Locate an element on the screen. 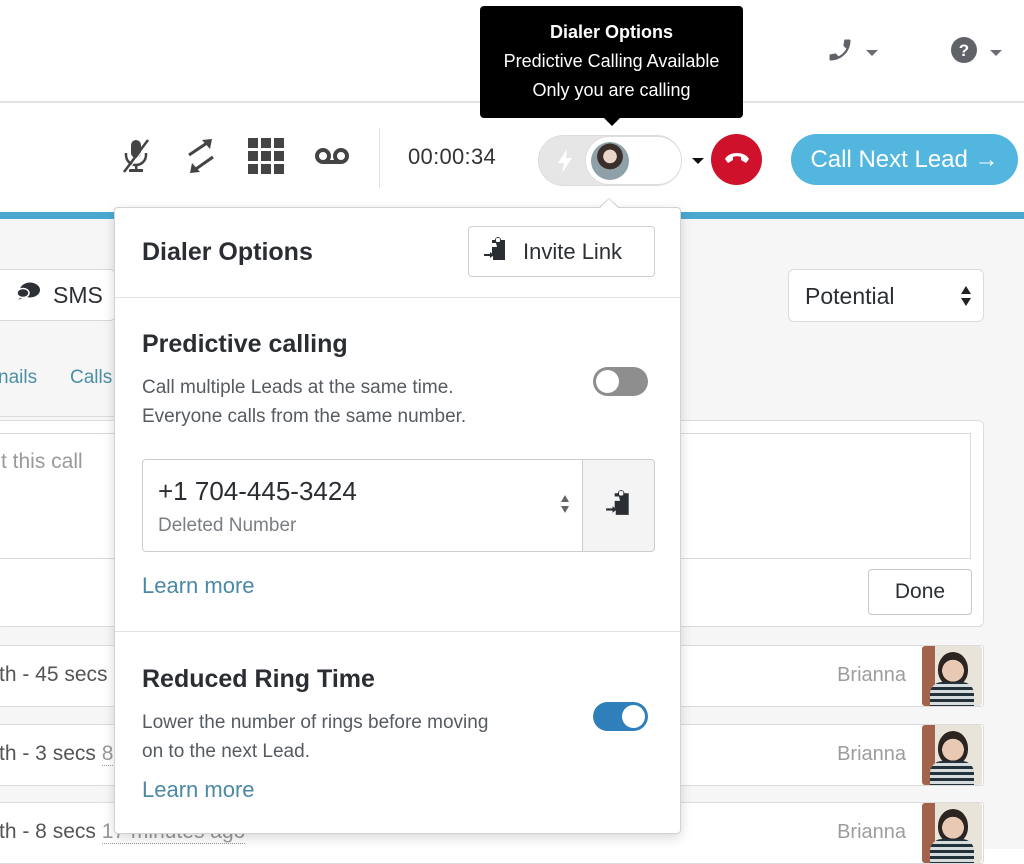 This screenshot has height=864, width=1024. chat-bubbles-icon is located at coordinates (28, 295).